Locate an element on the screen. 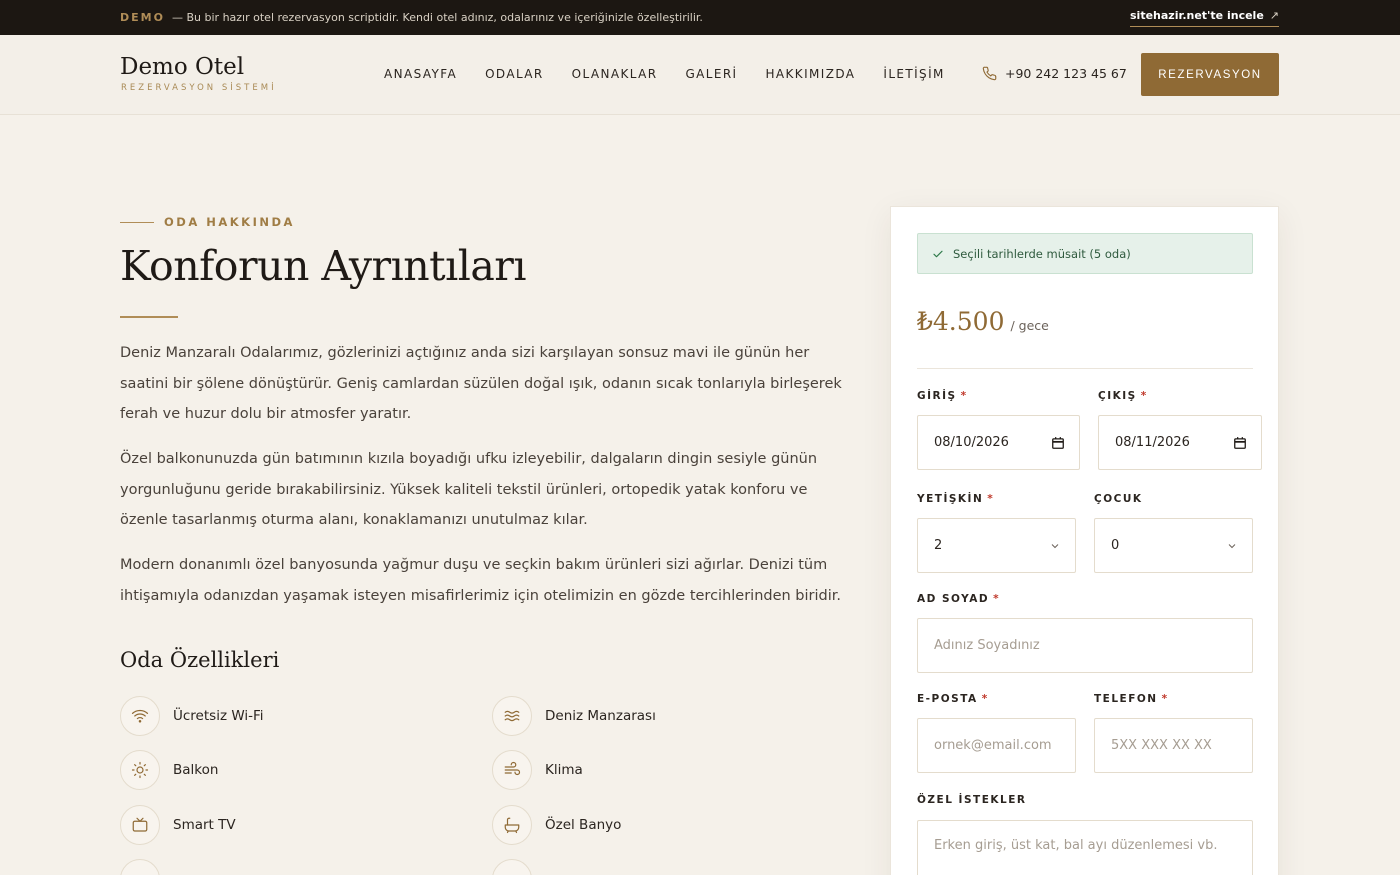  adults-label: YETİŞKİN * is located at coordinates (956, 499).